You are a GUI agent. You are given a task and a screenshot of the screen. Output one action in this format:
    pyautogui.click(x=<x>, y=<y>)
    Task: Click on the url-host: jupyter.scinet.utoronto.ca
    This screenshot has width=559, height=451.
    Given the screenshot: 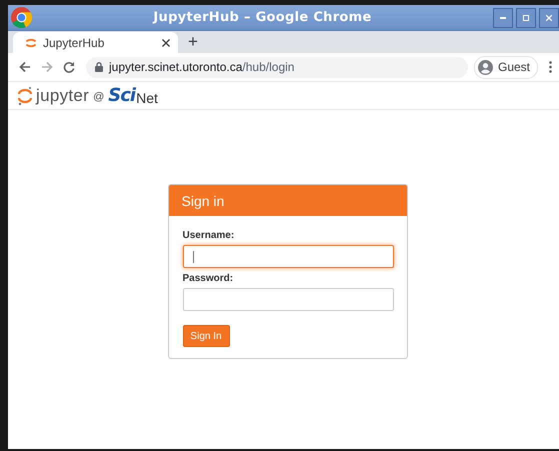 What is the action you would take?
    pyautogui.click(x=175, y=67)
    